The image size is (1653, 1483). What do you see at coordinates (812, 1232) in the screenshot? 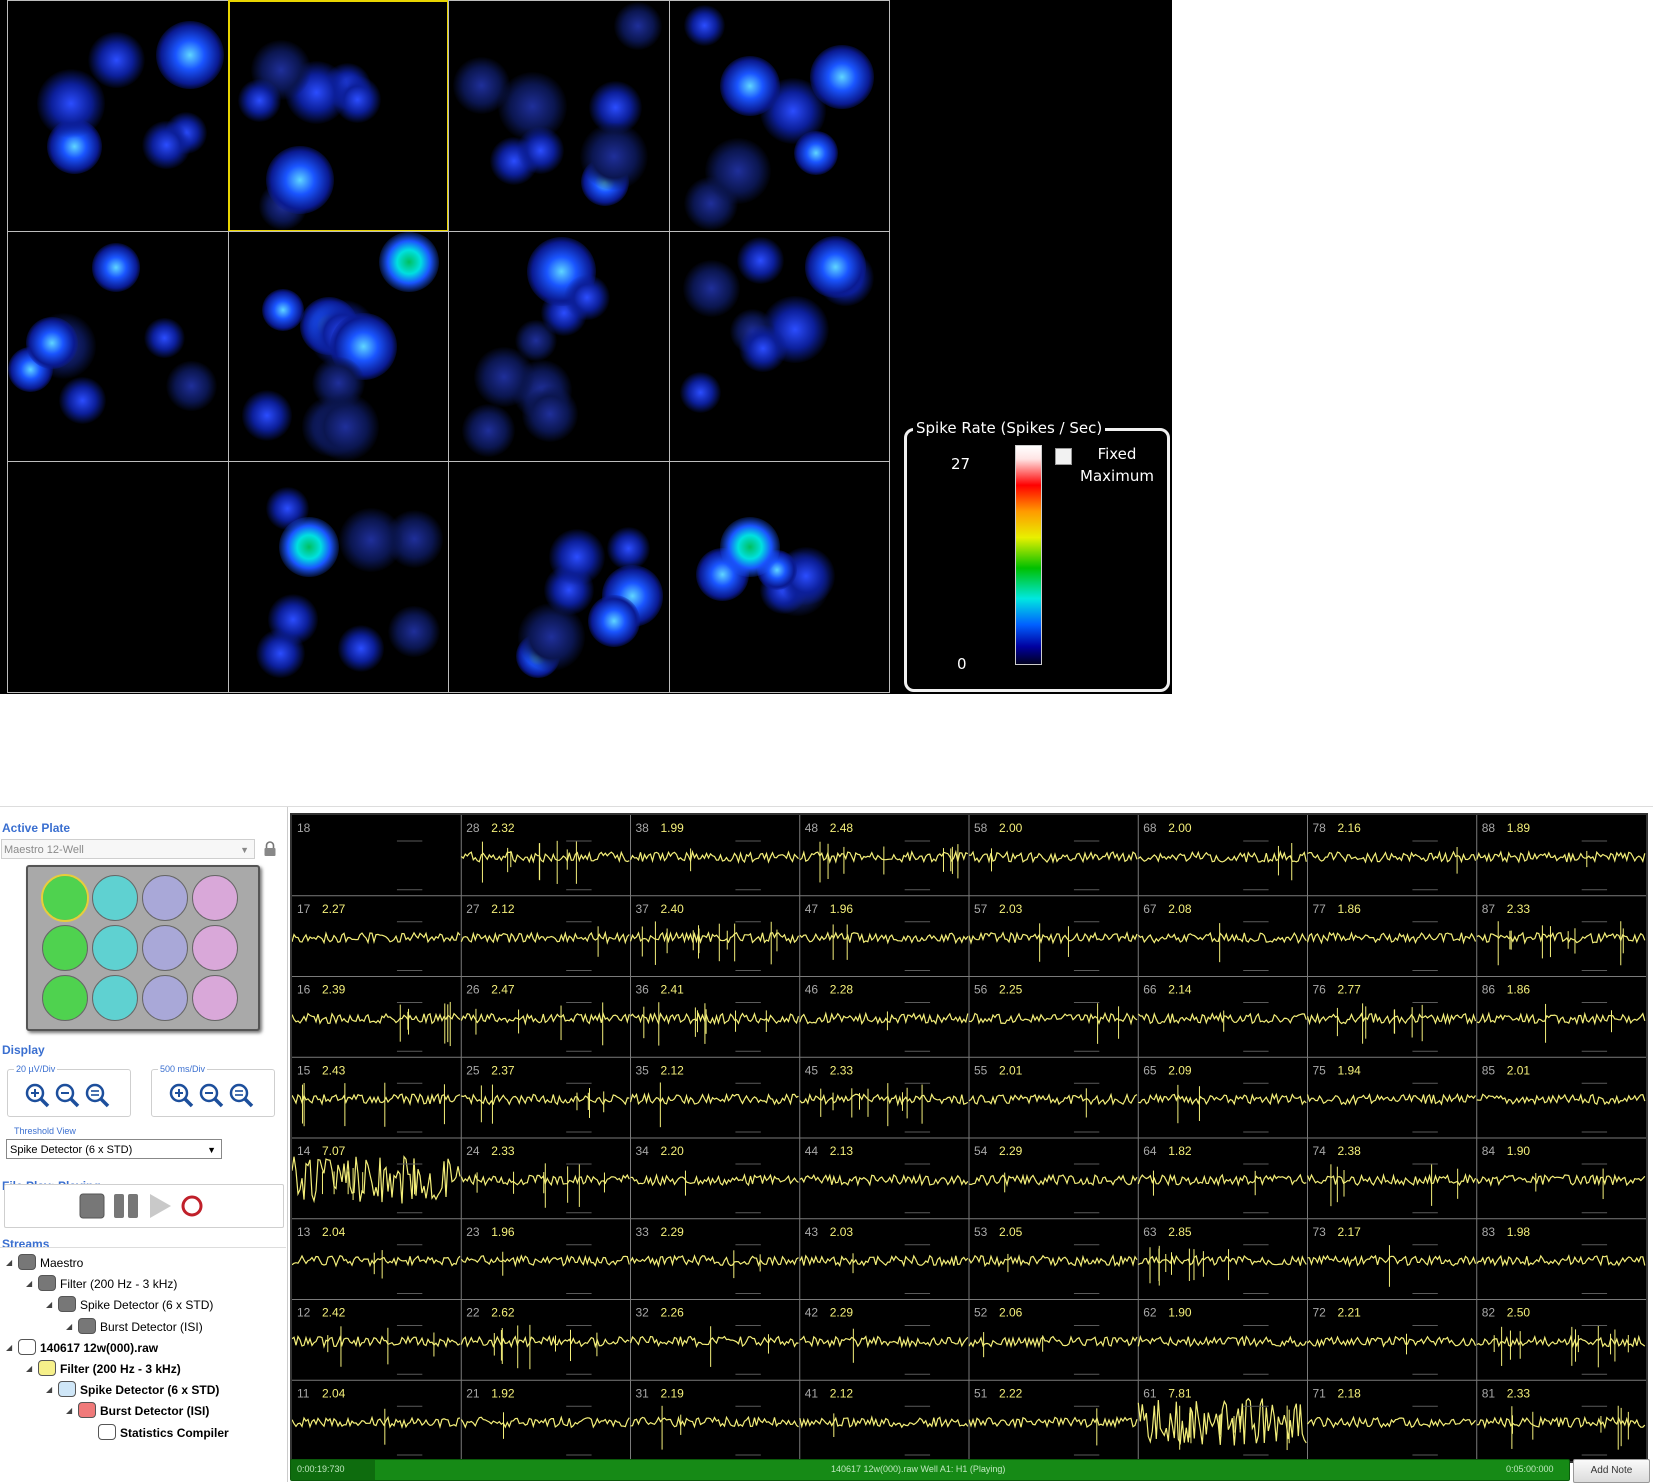
I see `electrode-id-label: 43` at bounding box center [812, 1232].